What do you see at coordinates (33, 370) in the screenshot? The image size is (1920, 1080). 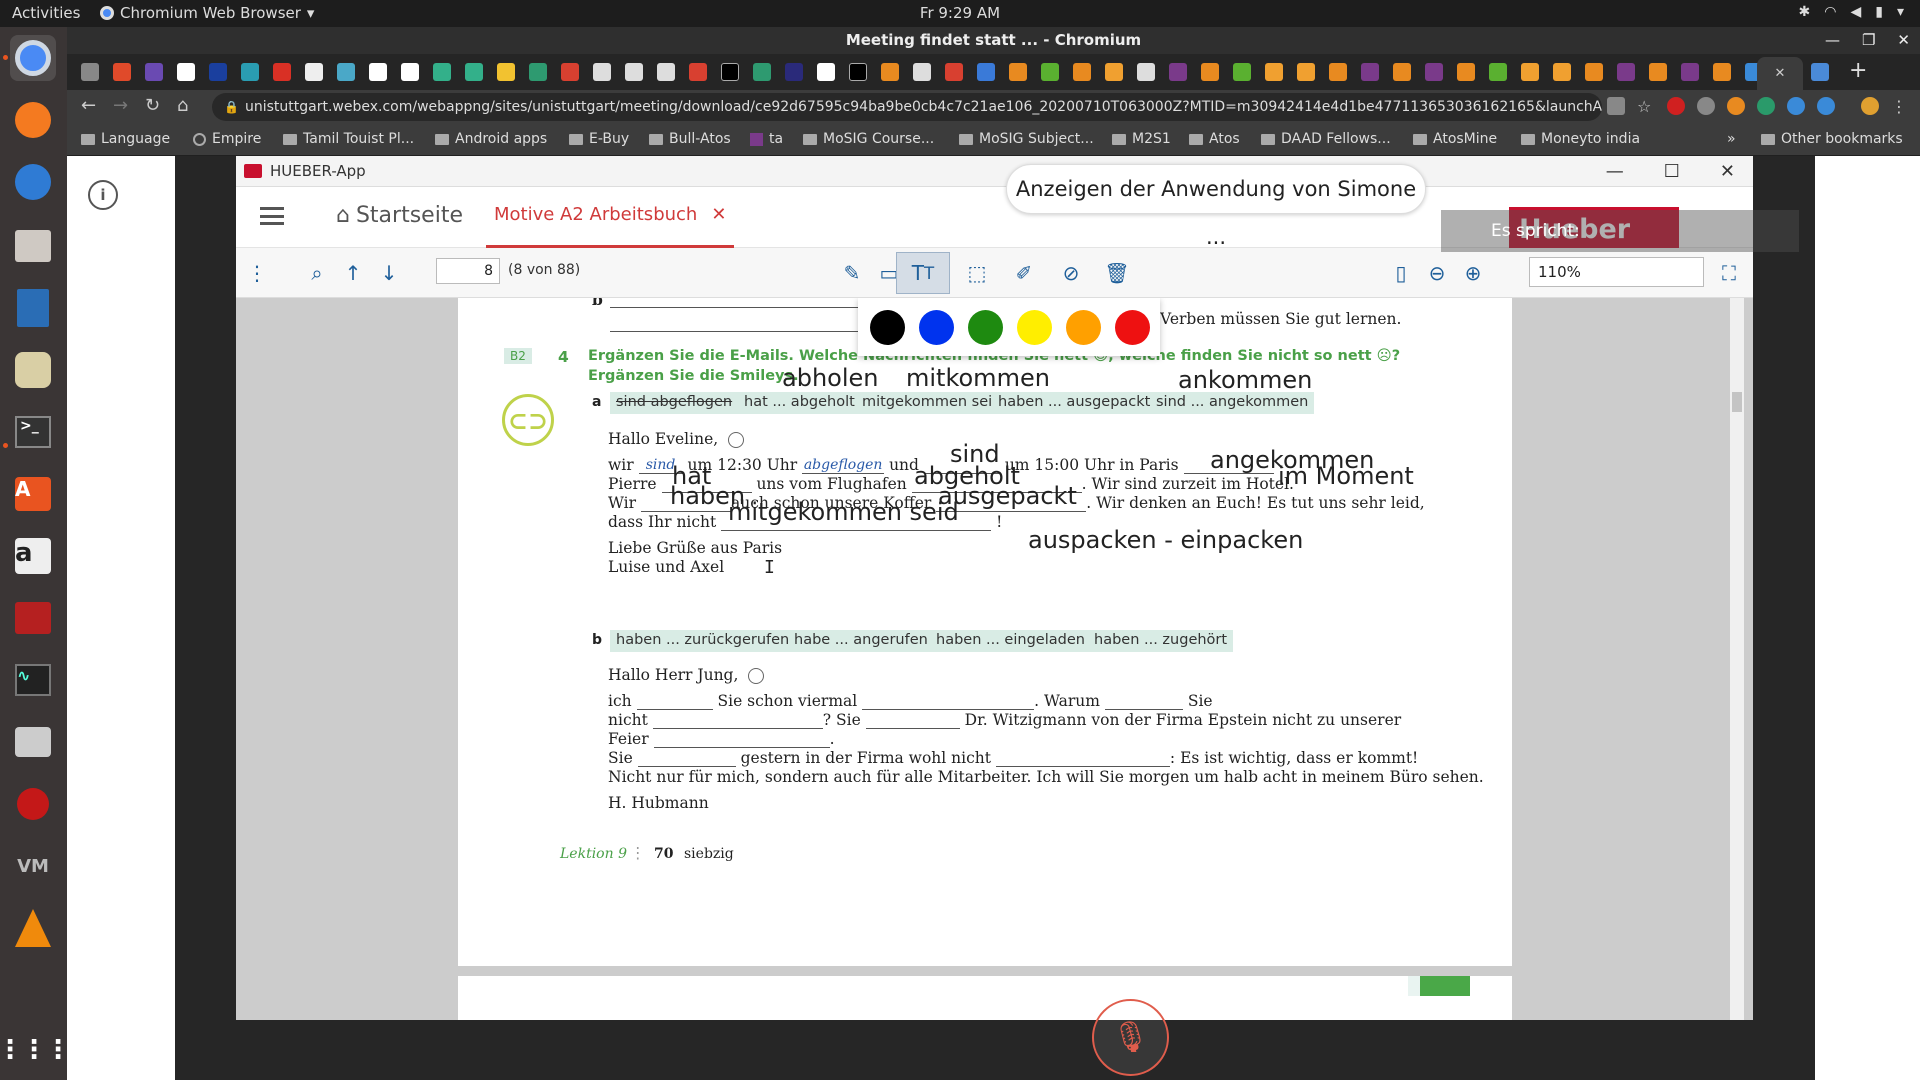 I see `dock-rhythmbox` at bounding box center [33, 370].